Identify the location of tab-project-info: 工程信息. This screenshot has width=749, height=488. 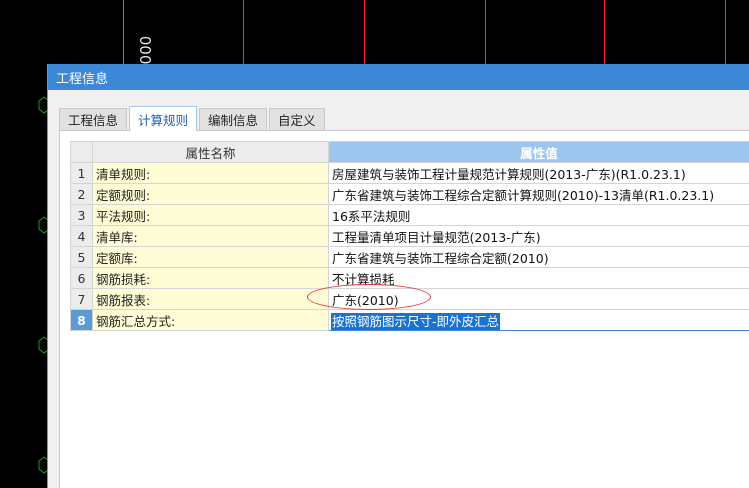
(93, 119).